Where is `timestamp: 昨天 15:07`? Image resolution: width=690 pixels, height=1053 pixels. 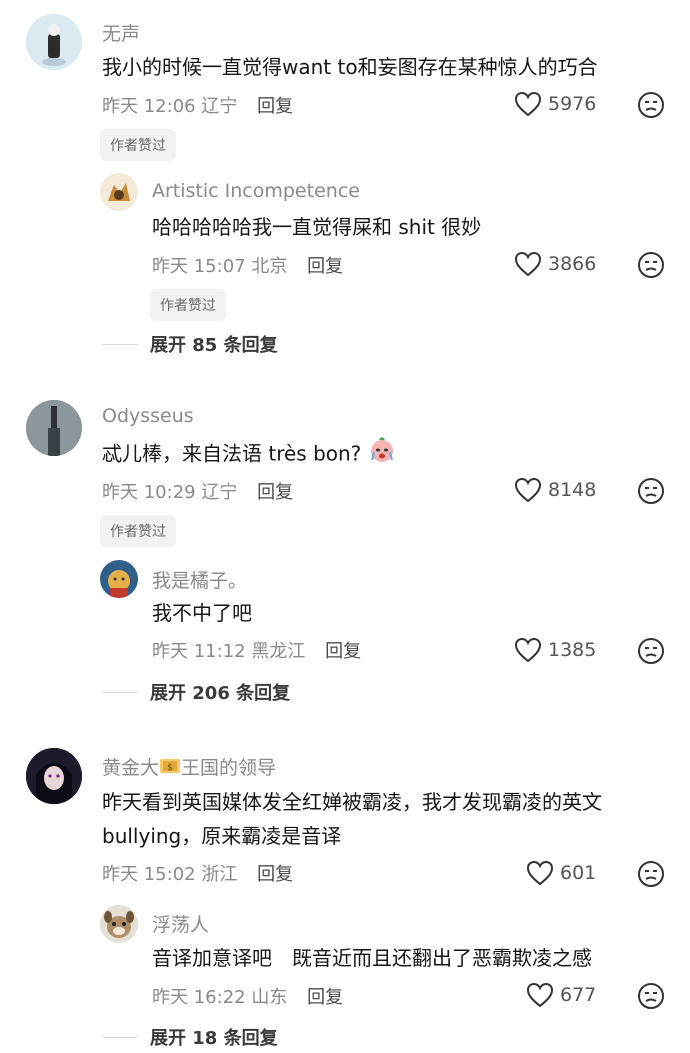
timestamp: 昨天 15:07 is located at coordinates (199, 266).